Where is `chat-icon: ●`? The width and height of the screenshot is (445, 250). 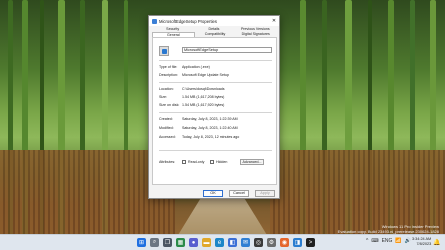
chat-icon: ● is located at coordinates (193, 242).